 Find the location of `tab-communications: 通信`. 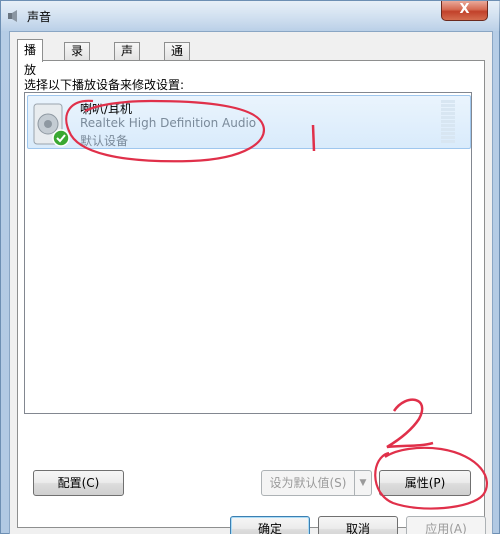

tab-communications: 通信 is located at coordinates (177, 58).